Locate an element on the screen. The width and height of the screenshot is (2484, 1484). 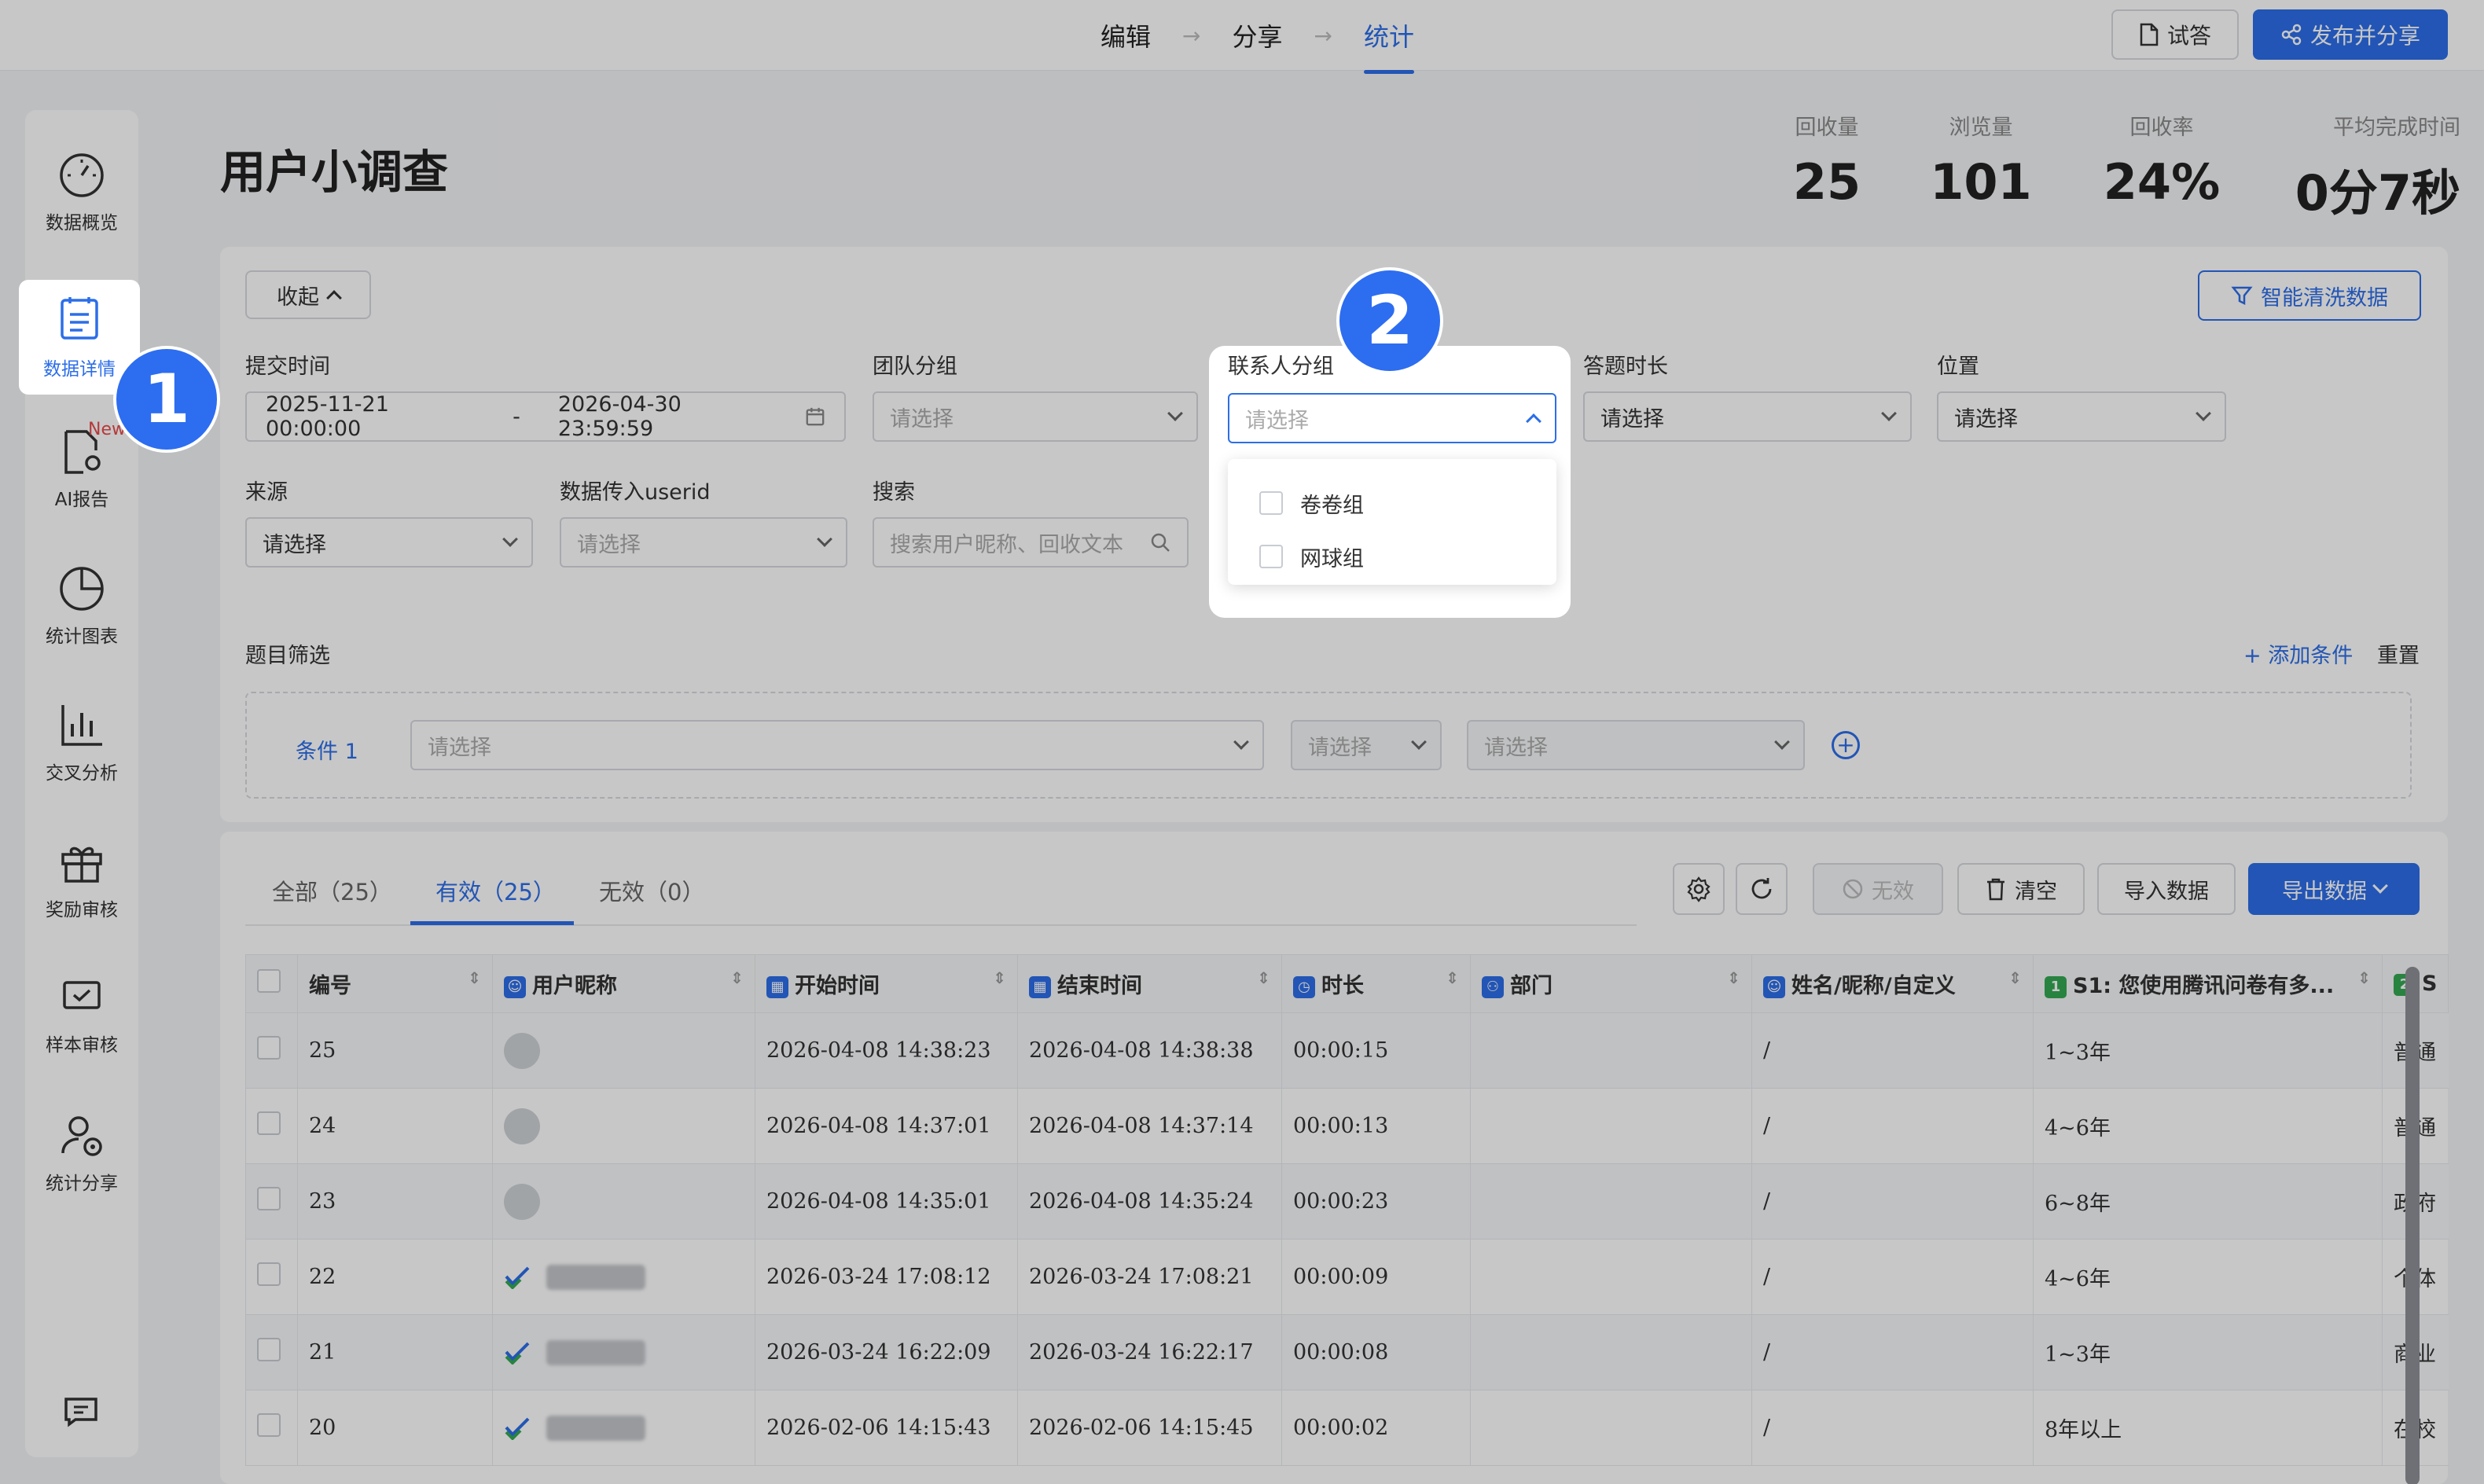
location-select: 请选择 is located at coordinates (2081, 416).